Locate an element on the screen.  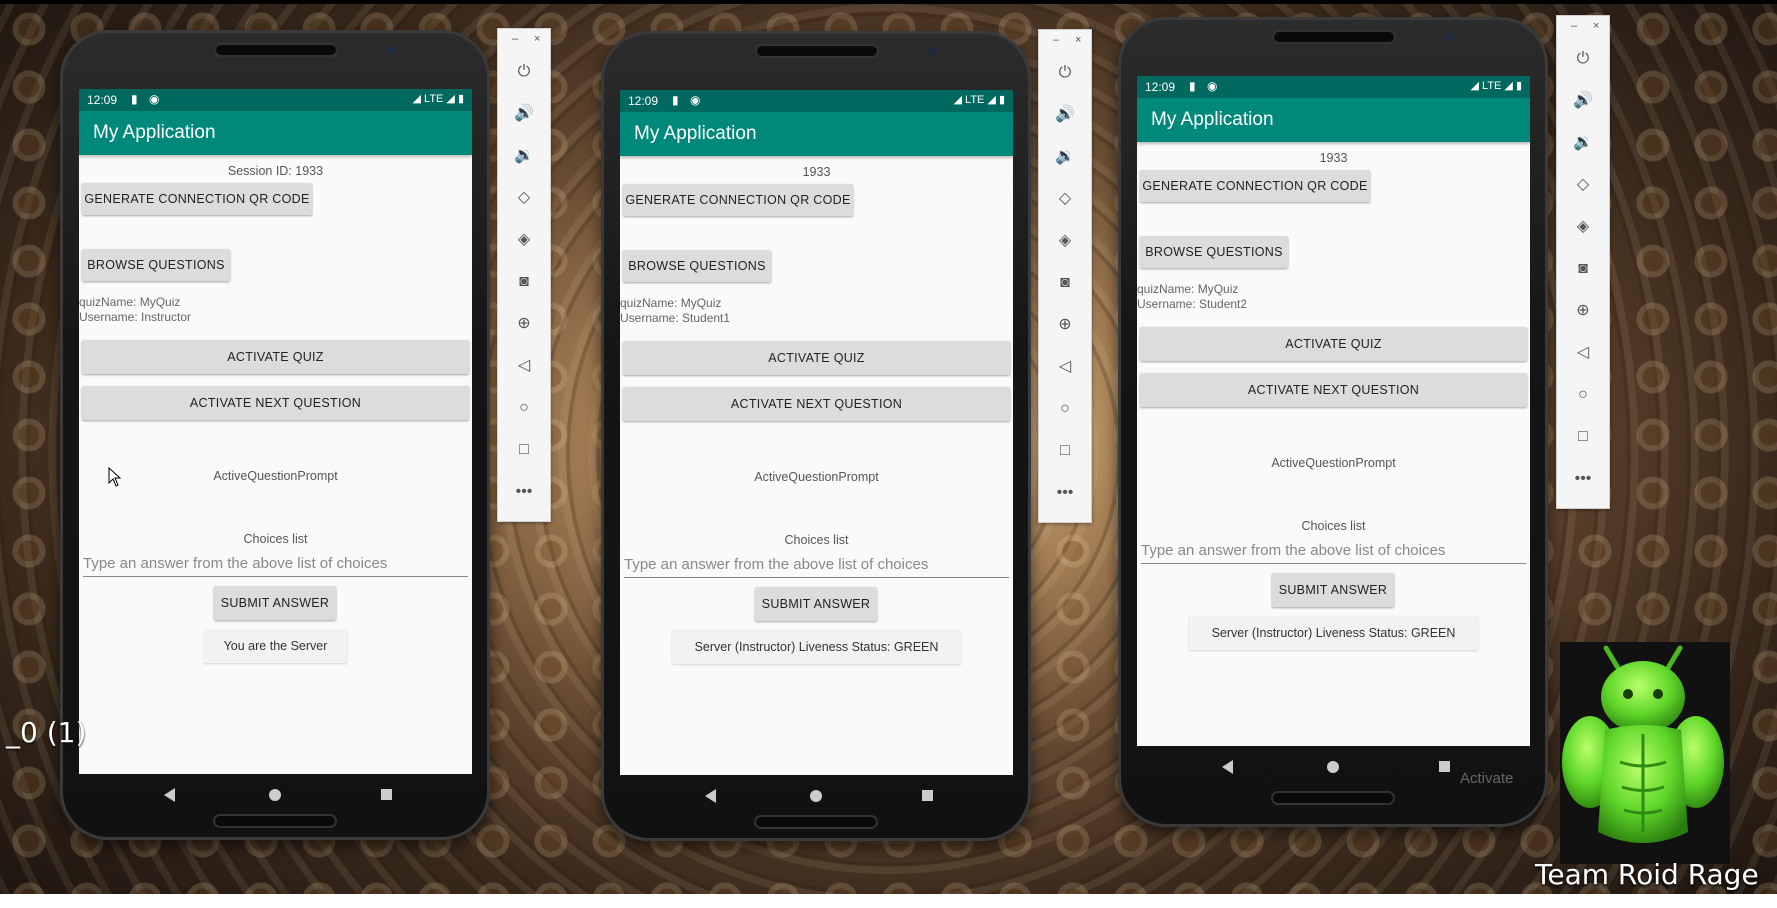
session-id-text: 1933 is located at coordinates (816, 172).